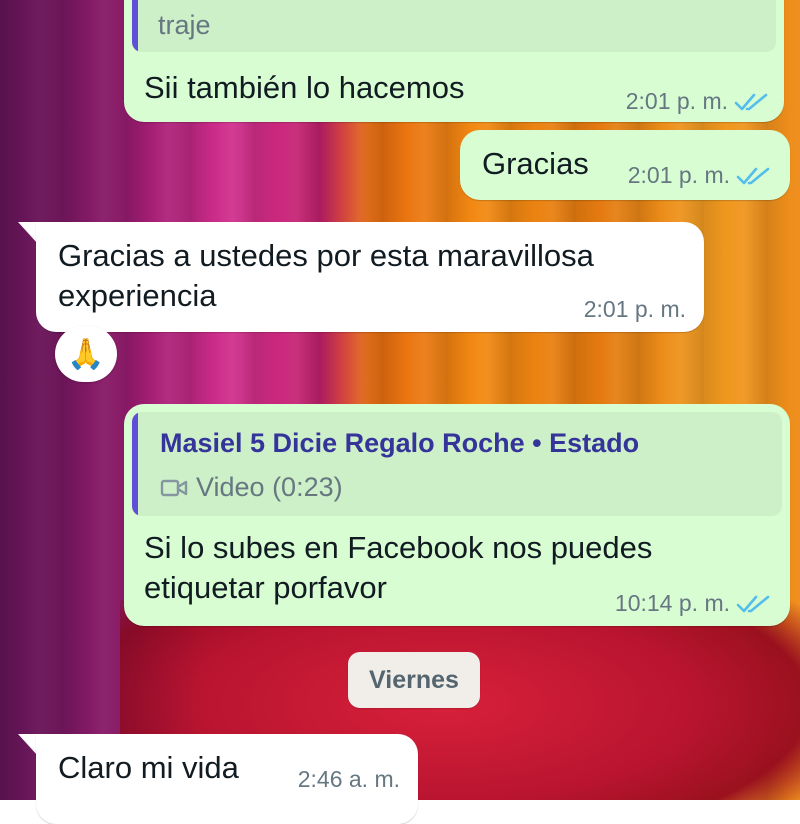 Image resolution: width=800 pixels, height=824 pixels. I want to click on reaction-badge: 🙏, so click(86, 354).